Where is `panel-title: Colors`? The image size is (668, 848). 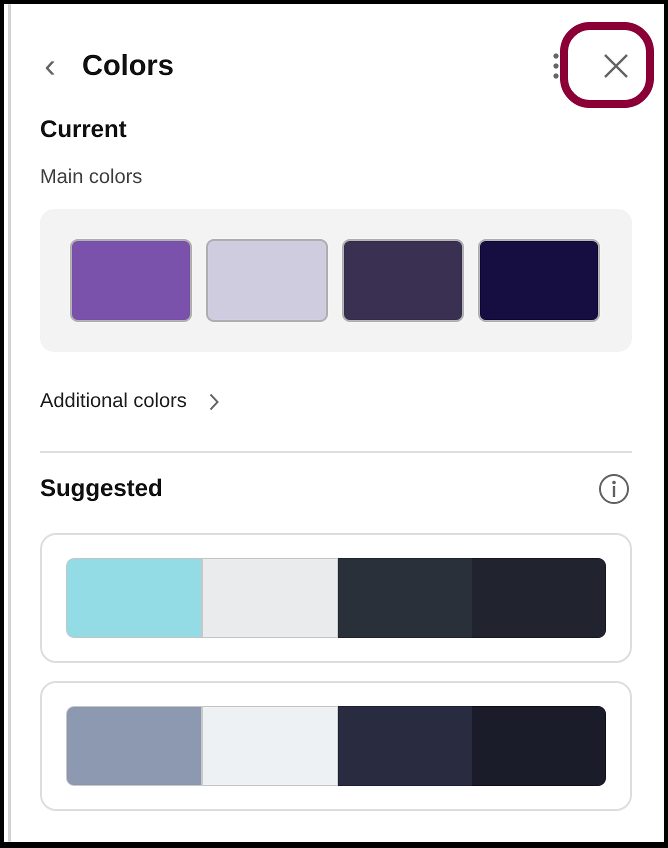
panel-title: Colors is located at coordinates (128, 66).